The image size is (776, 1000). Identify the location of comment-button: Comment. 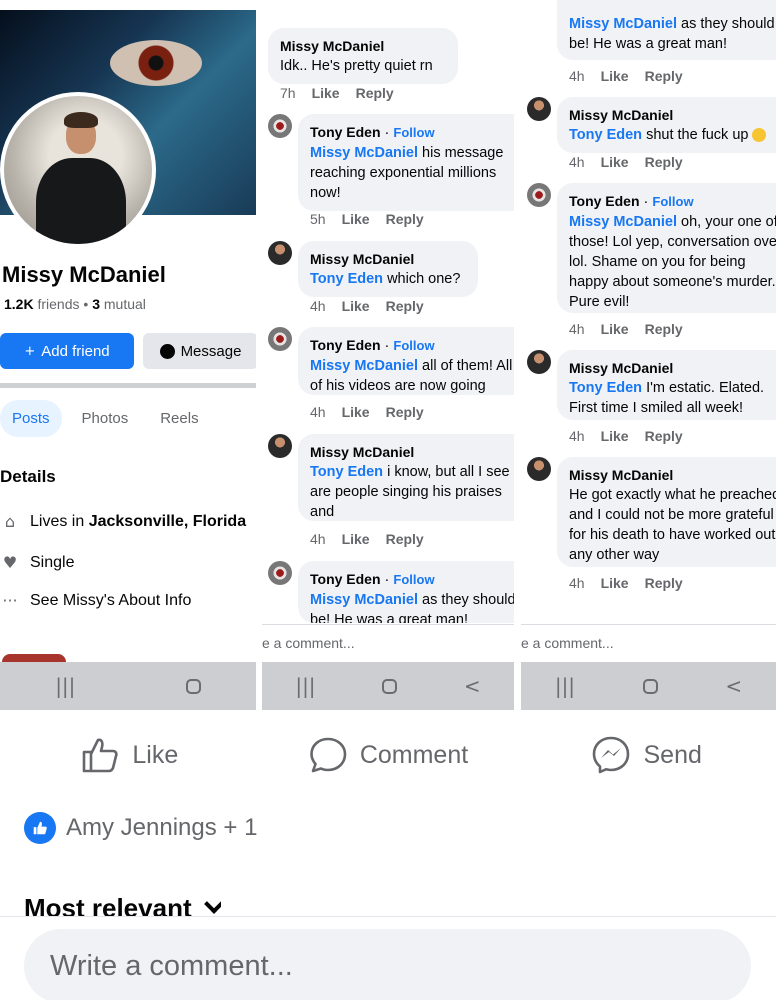
(388, 755).